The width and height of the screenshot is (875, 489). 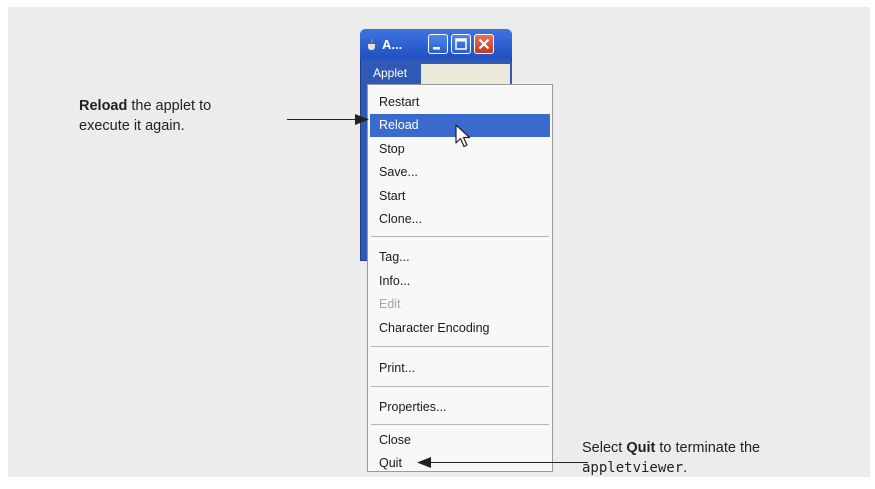 I want to click on maximize-button, so click(x=461, y=44).